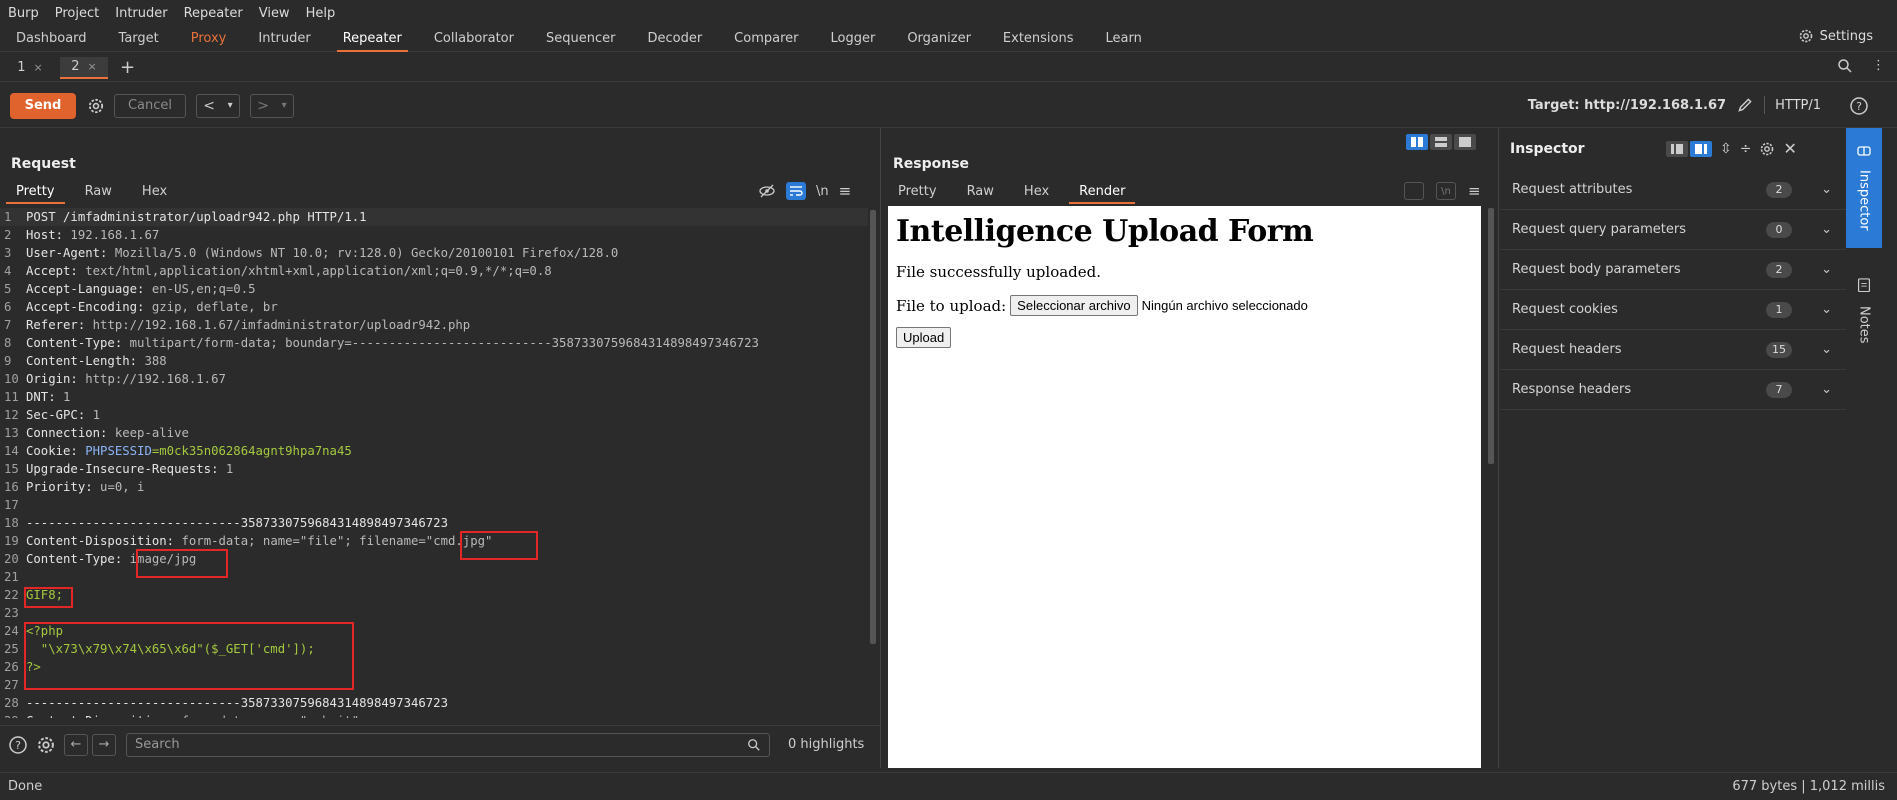  What do you see at coordinates (1745, 105) in the screenshot?
I see `pencil-icon` at bounding box center [1745, 105].